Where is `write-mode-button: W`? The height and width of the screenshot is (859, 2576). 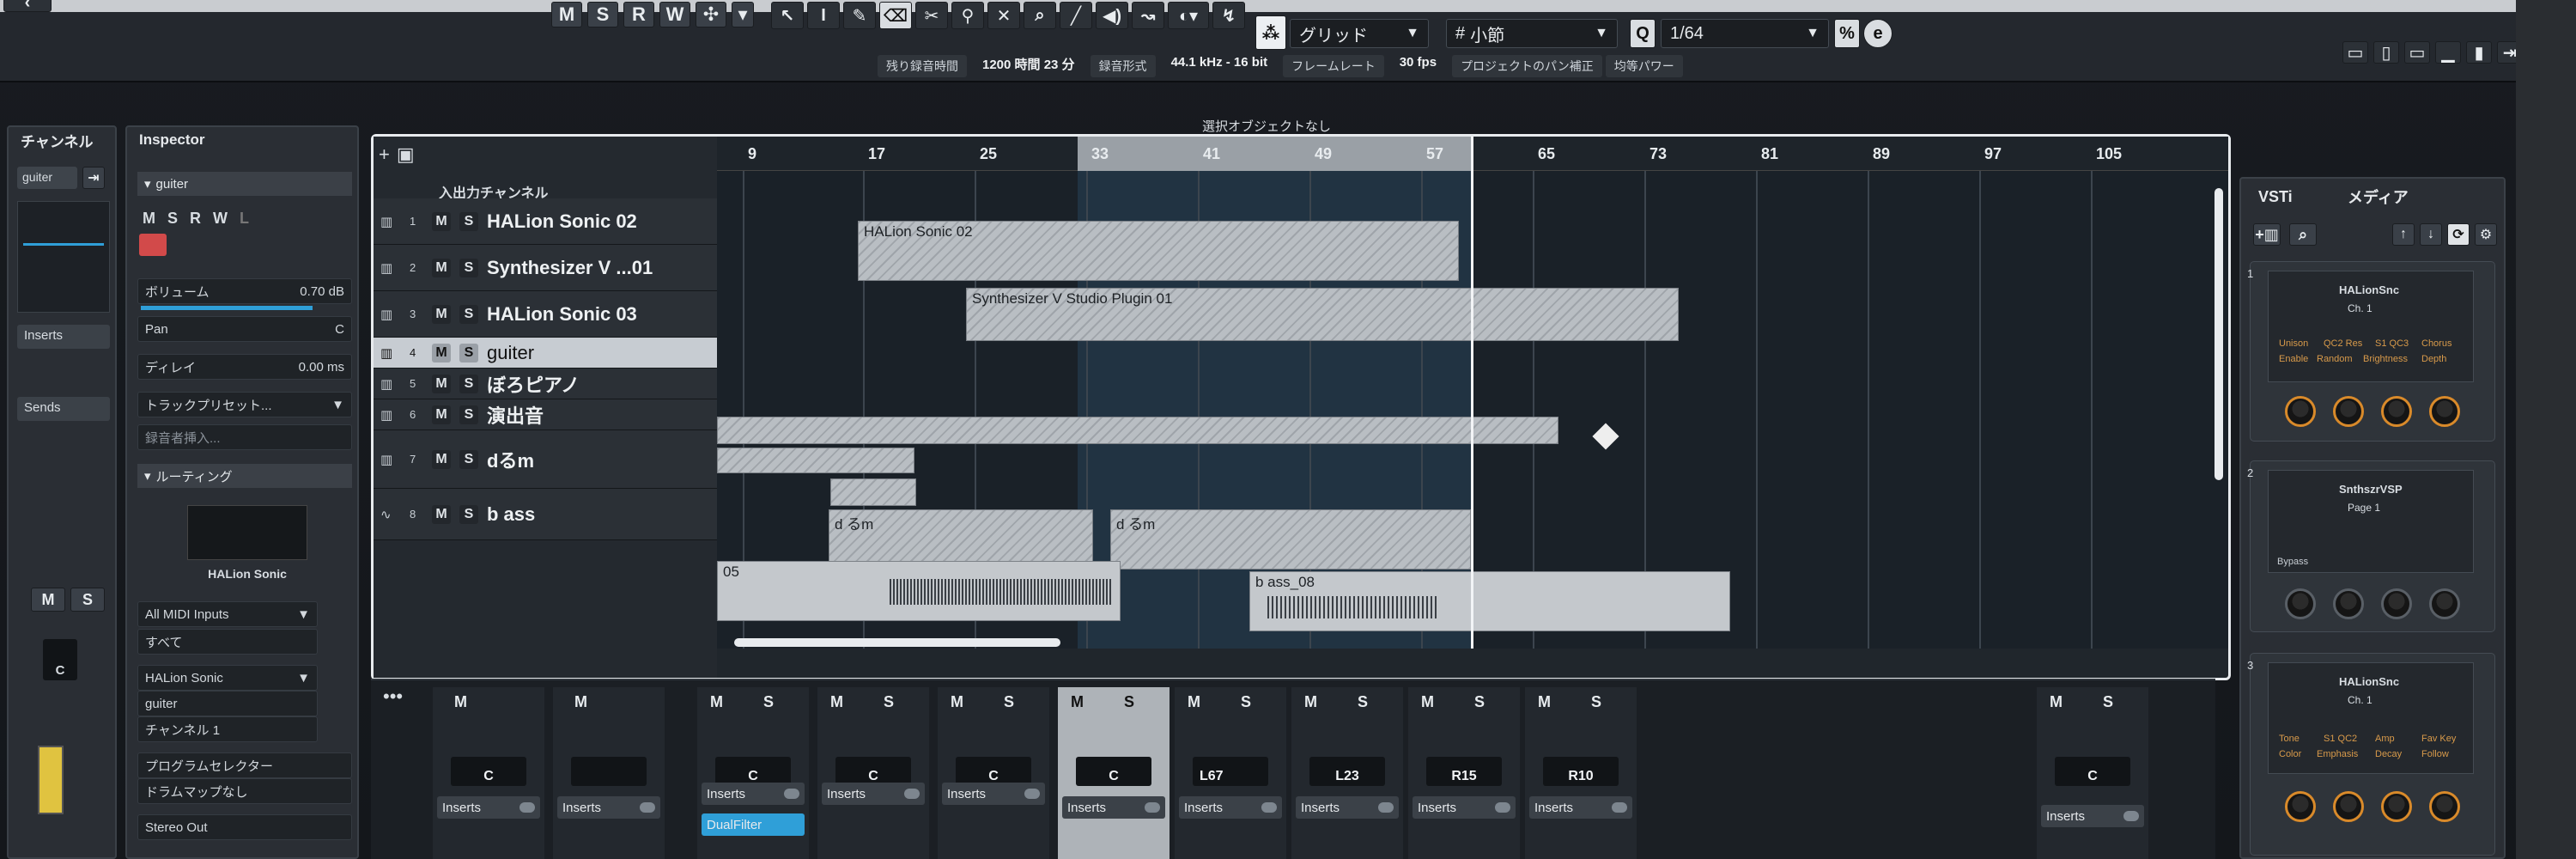 write-mode-button: W is located at coordinates (674, 15).